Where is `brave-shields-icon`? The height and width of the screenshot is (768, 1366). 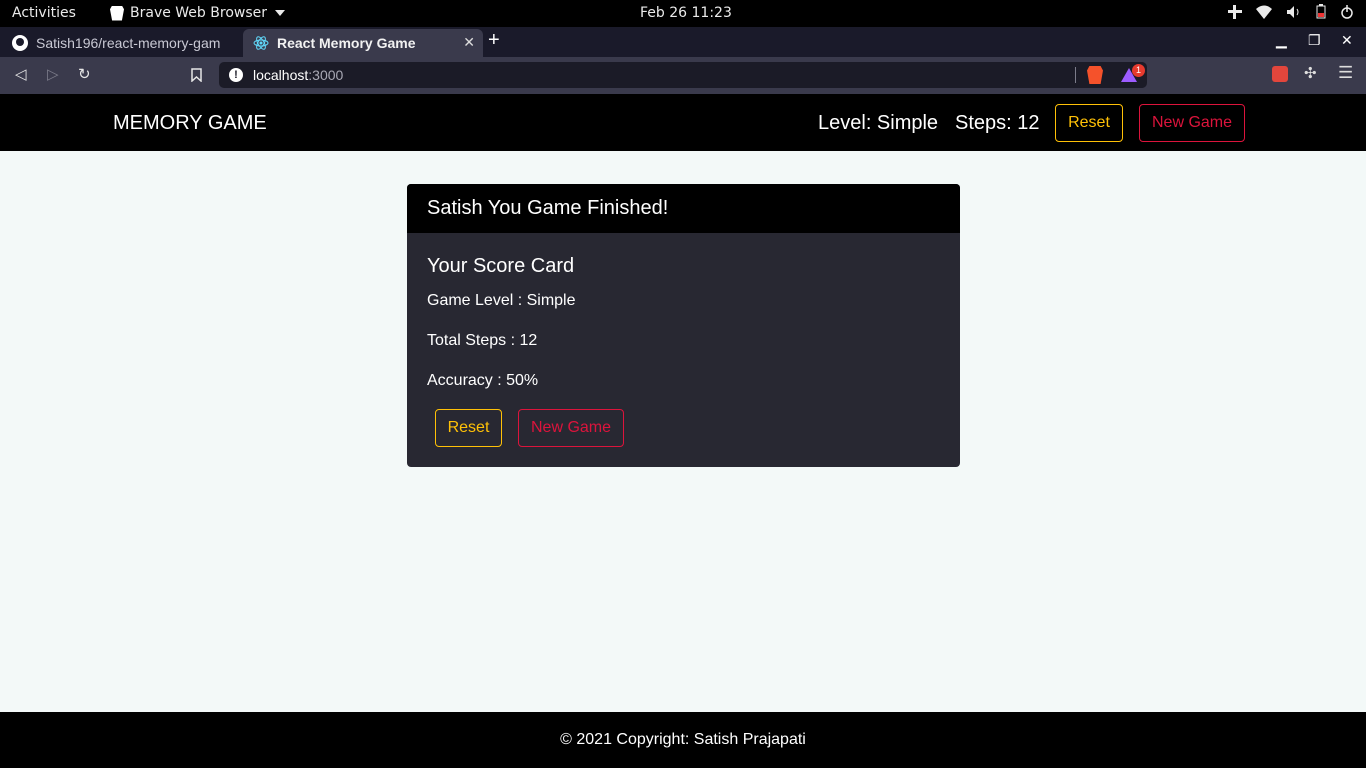
brave-shields-icon is located at coordinates (1095, 75).